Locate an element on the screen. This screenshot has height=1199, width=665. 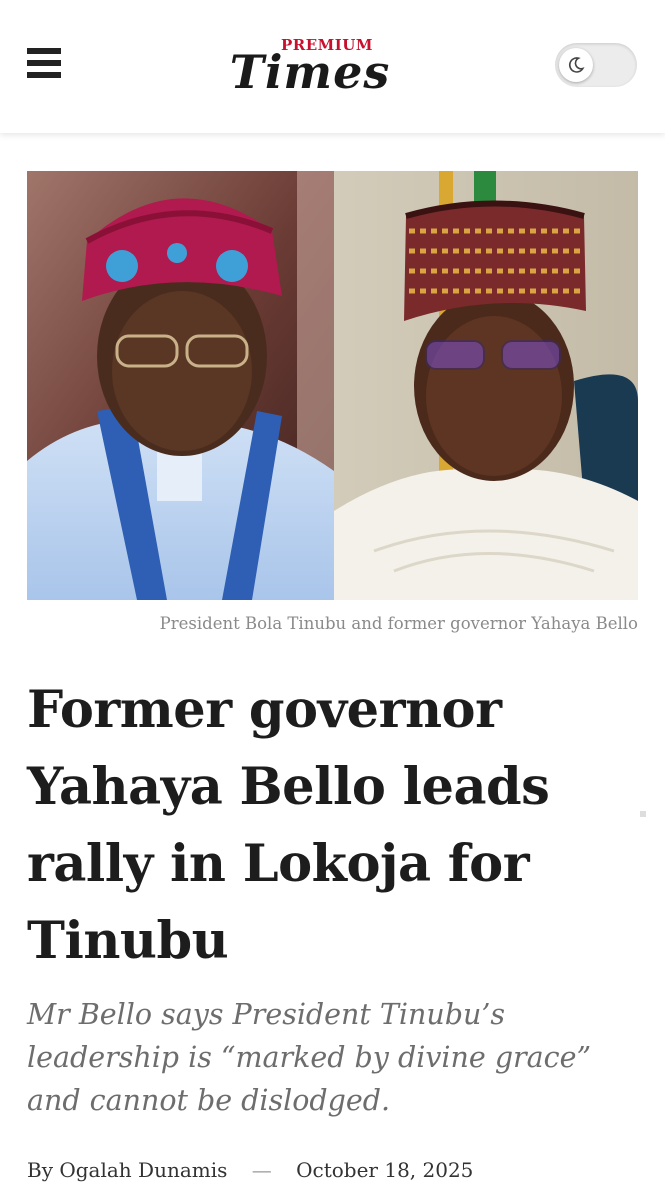
site-header: PREMIUM Times is located at coordinates (332, 66).